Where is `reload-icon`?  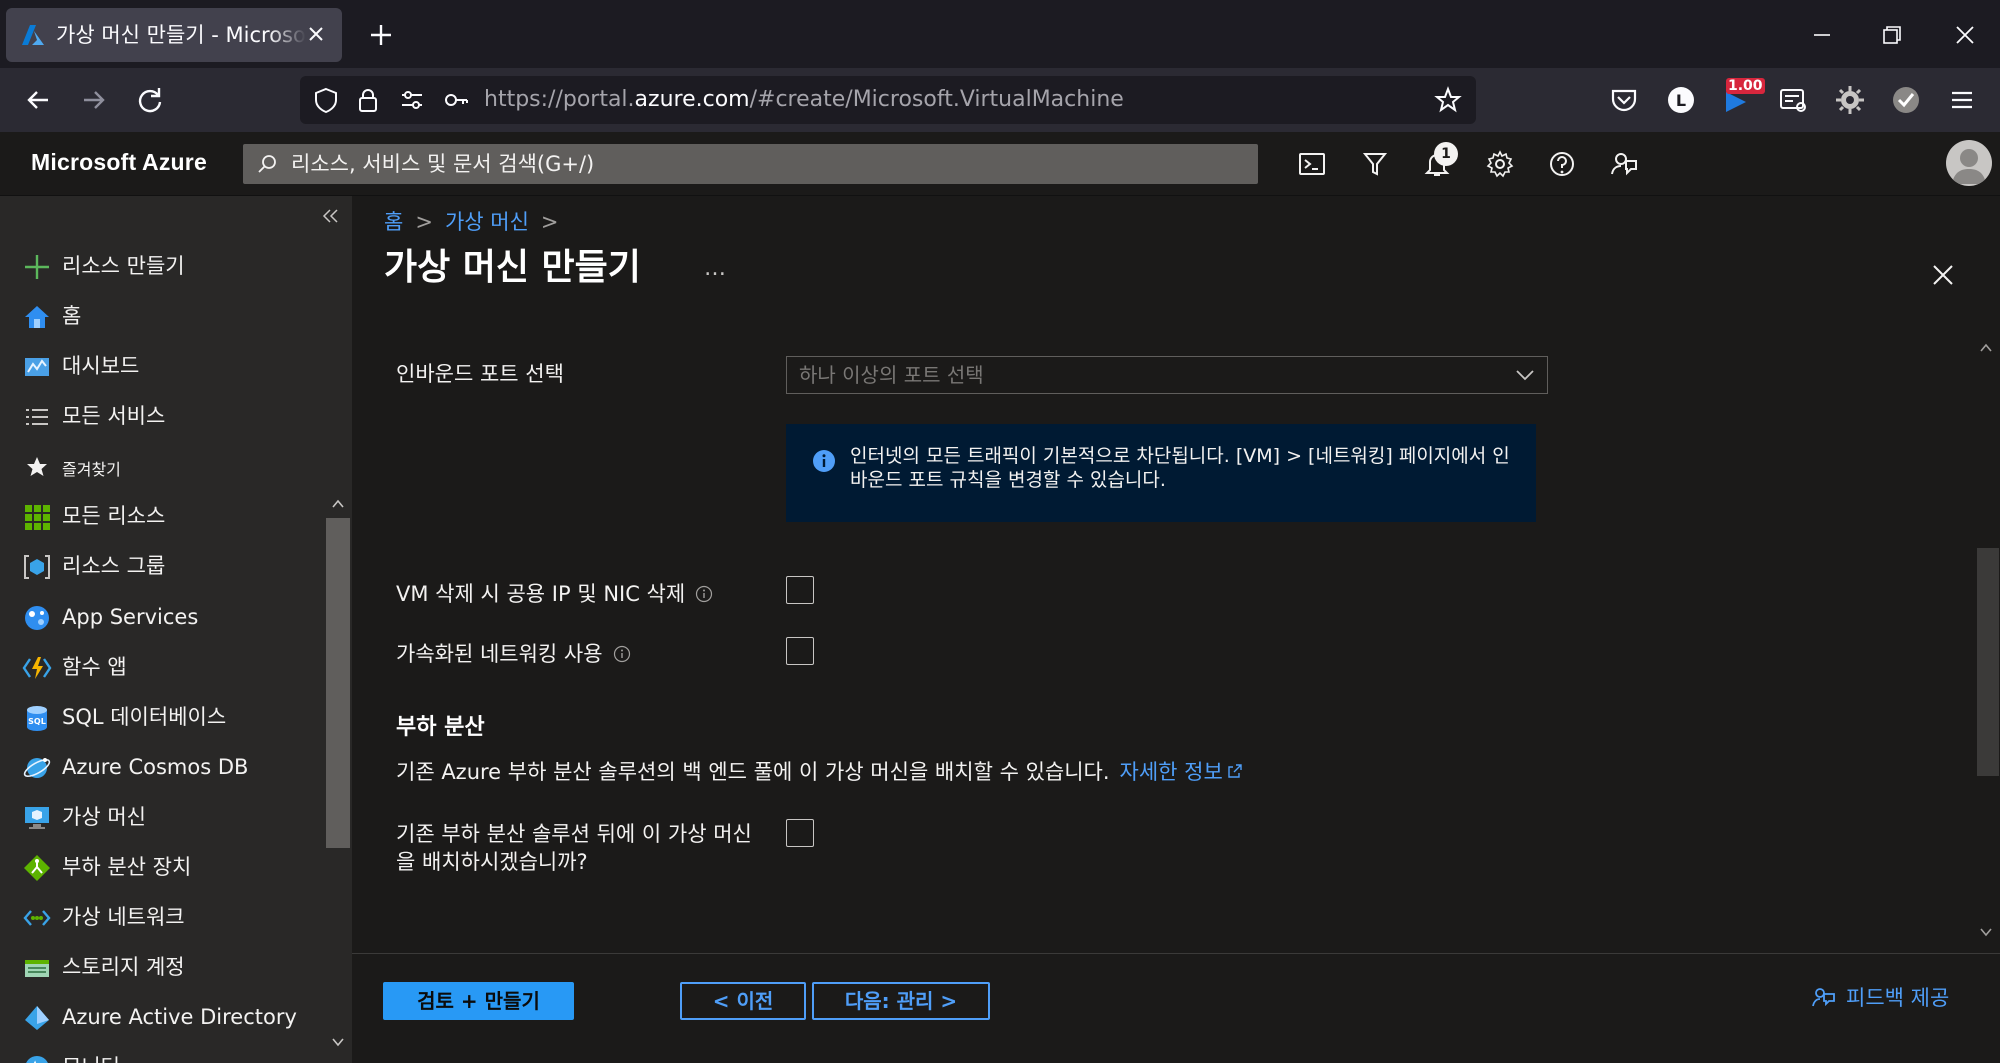 reload-icon is located at coordinates (150, 100).